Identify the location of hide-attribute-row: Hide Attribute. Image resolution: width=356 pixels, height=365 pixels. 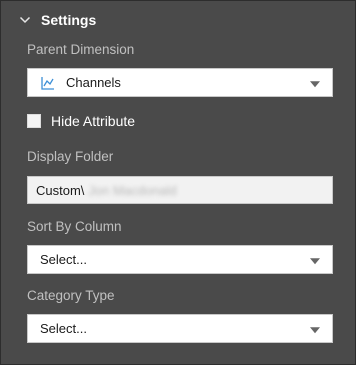
(81, 121).